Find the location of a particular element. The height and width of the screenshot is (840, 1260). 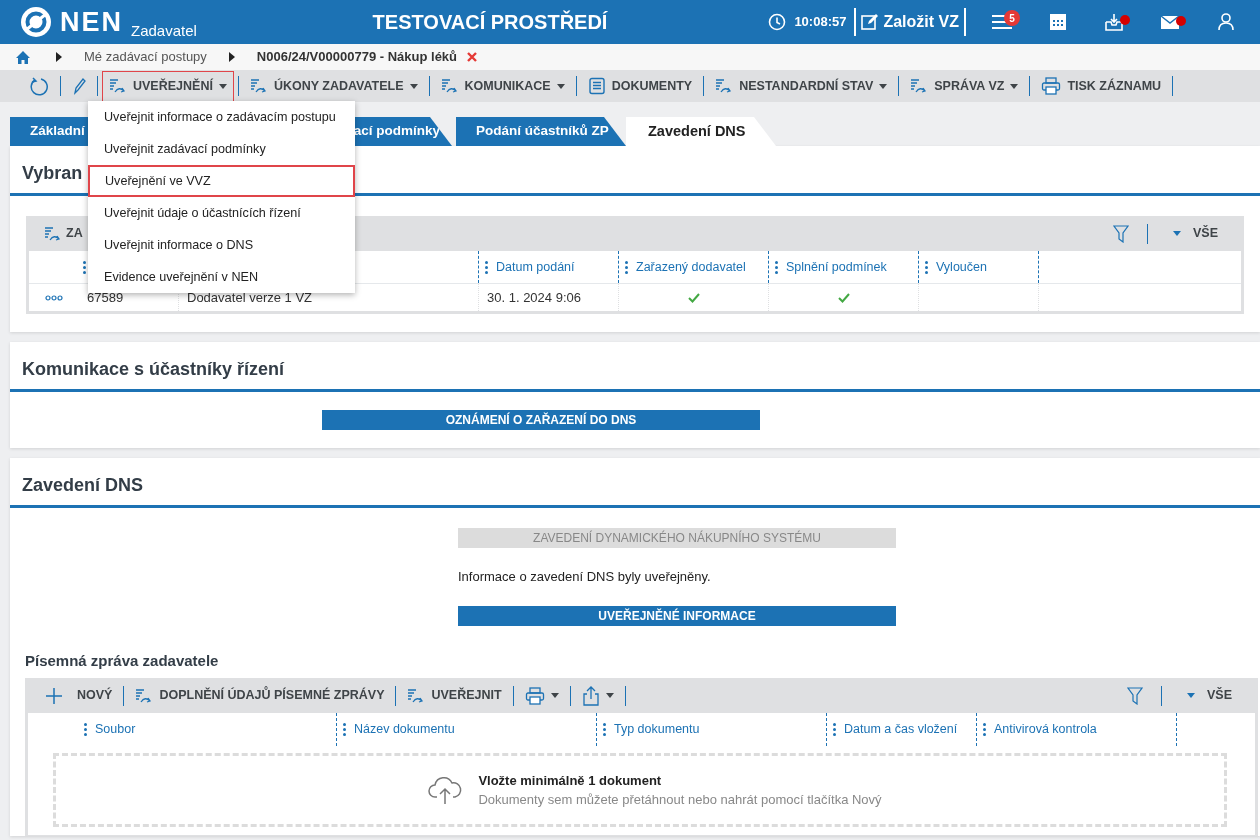

column-header: Název dokumentu is located at coordinates (466, 729).